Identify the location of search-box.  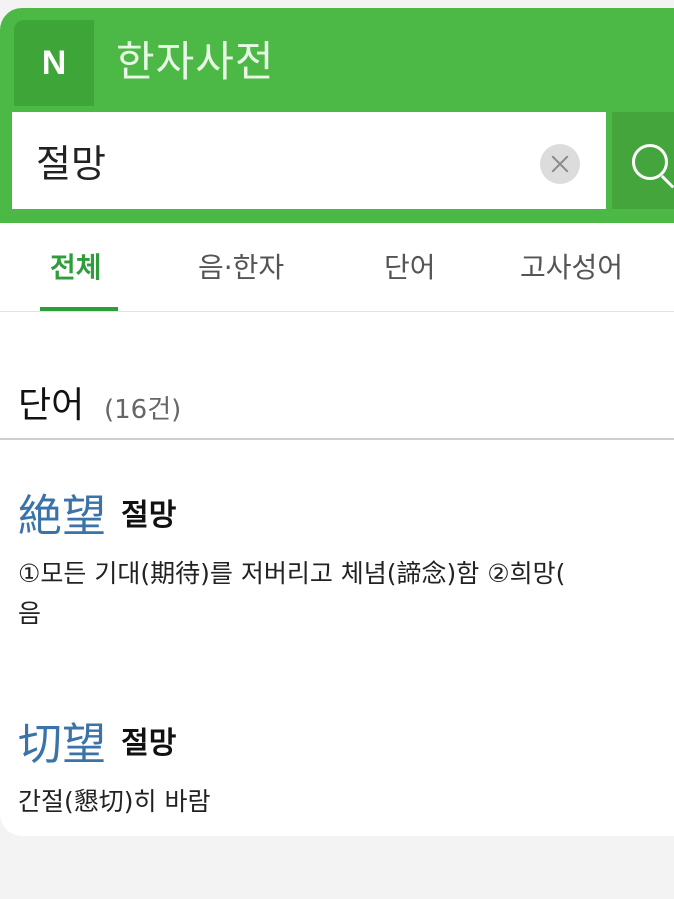
(309, 160).